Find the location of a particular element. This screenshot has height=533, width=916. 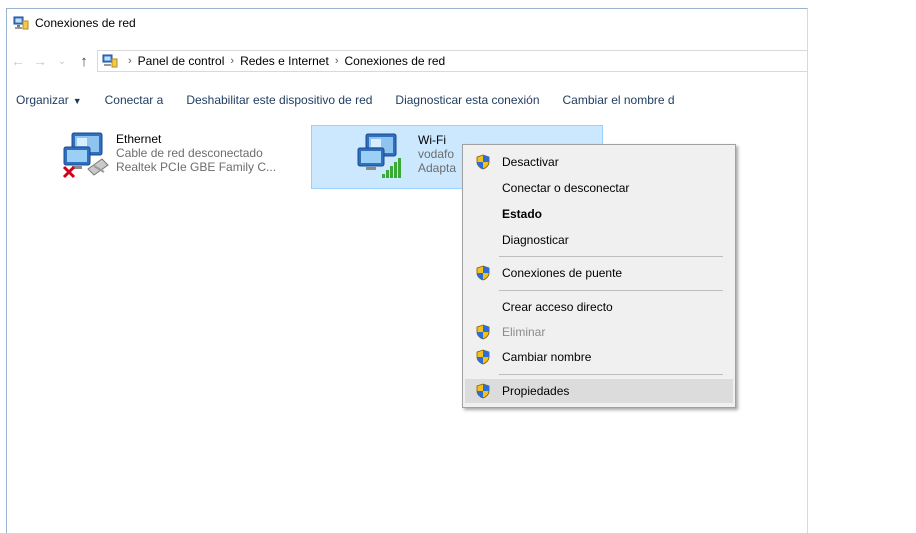

menu-item-label: Eliminar is located at coordinates (524, 332).